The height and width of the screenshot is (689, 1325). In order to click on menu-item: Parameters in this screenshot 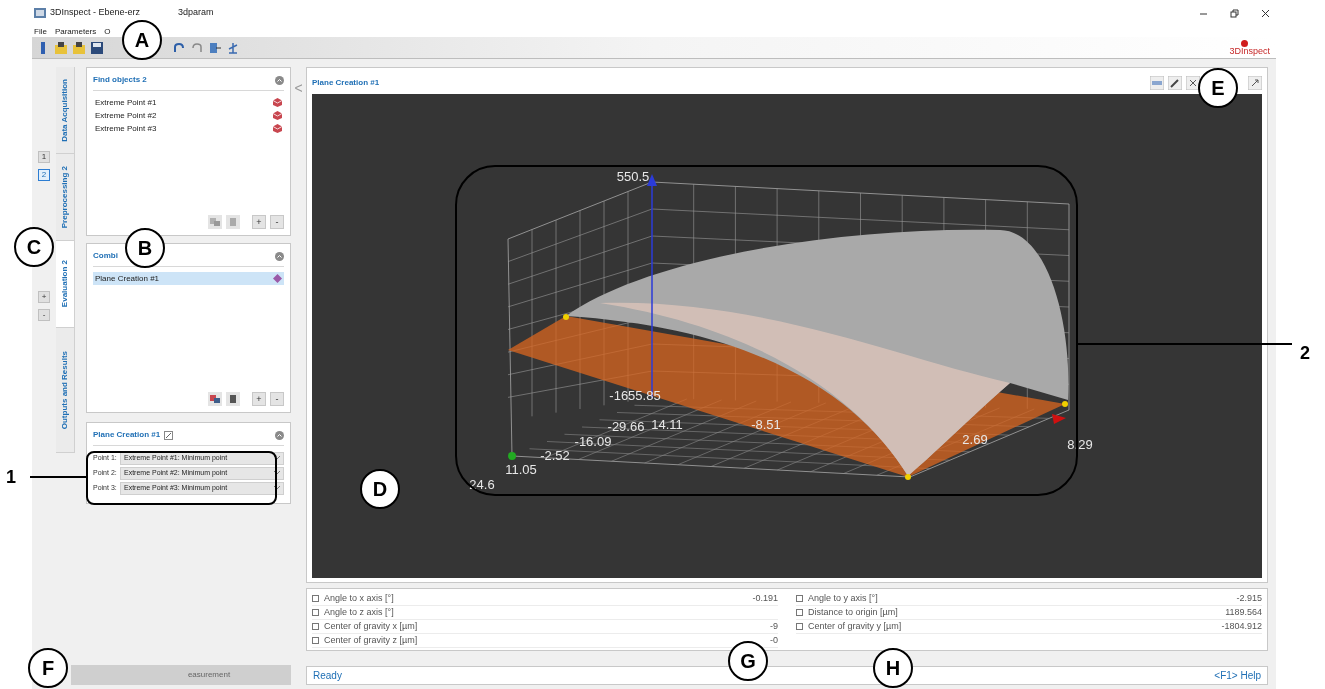, I will do `click(75, 31)`.